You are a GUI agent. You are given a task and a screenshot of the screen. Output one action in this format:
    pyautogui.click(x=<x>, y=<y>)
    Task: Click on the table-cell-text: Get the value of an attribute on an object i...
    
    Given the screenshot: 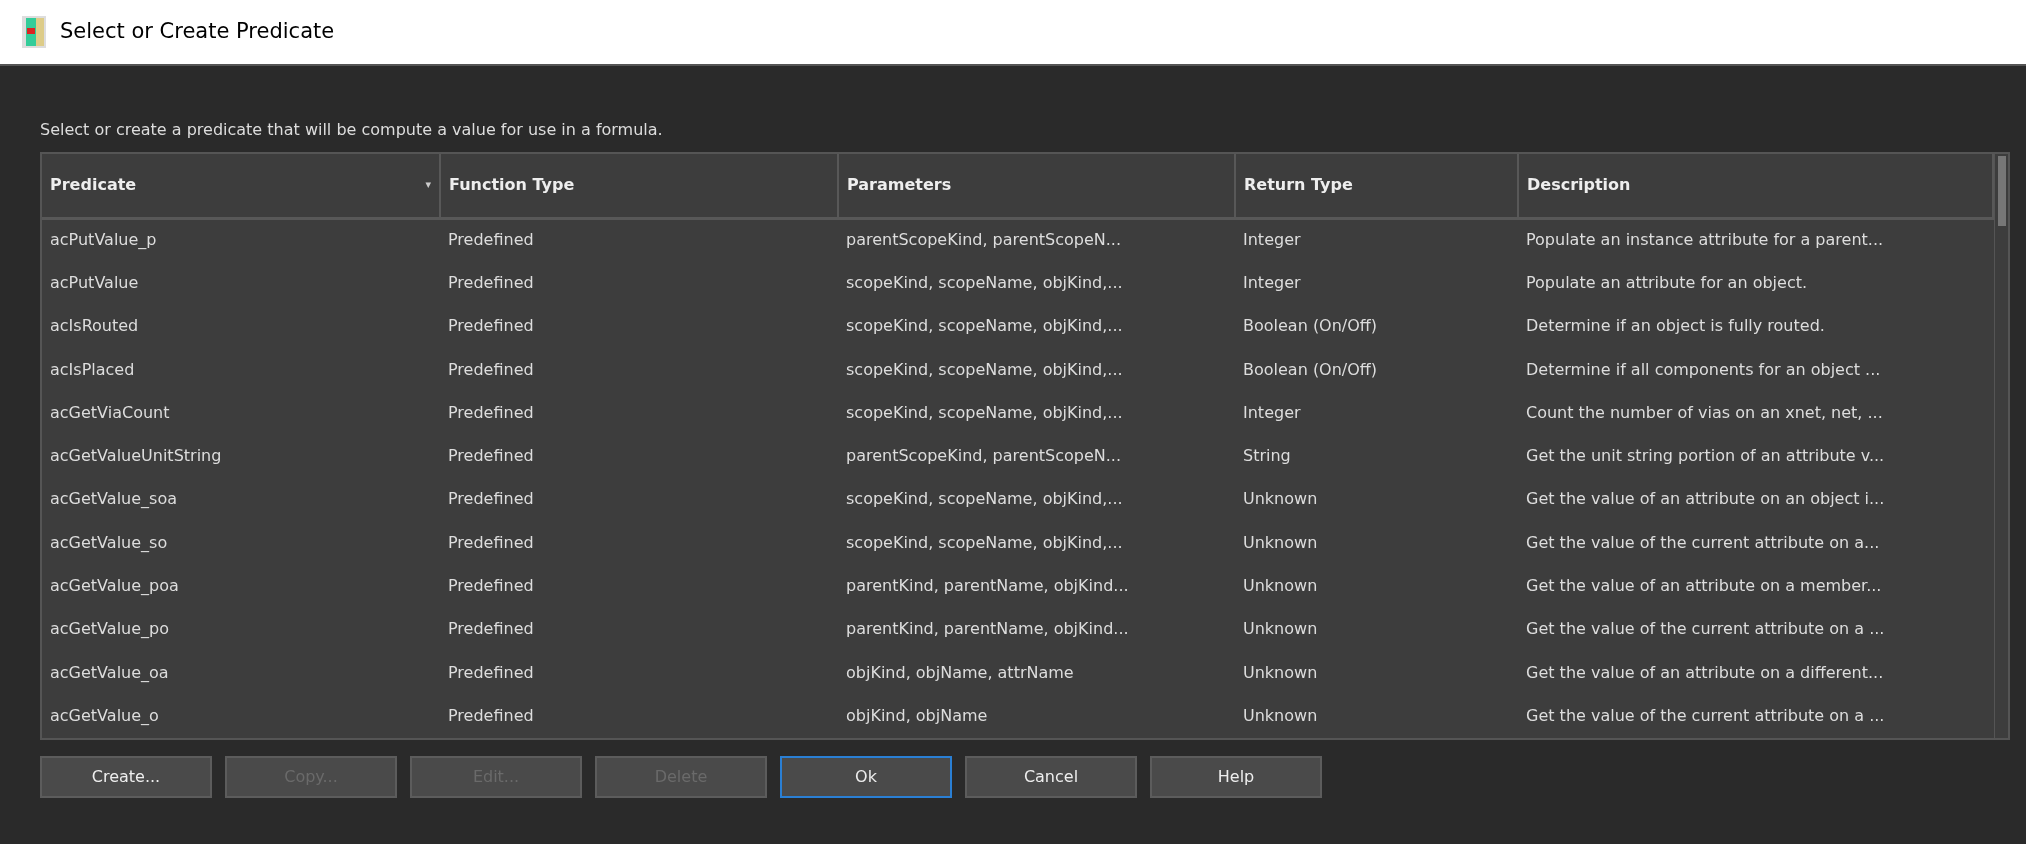 What is the action you would take?
    pyautogui.click(x=1705, y=499)
    